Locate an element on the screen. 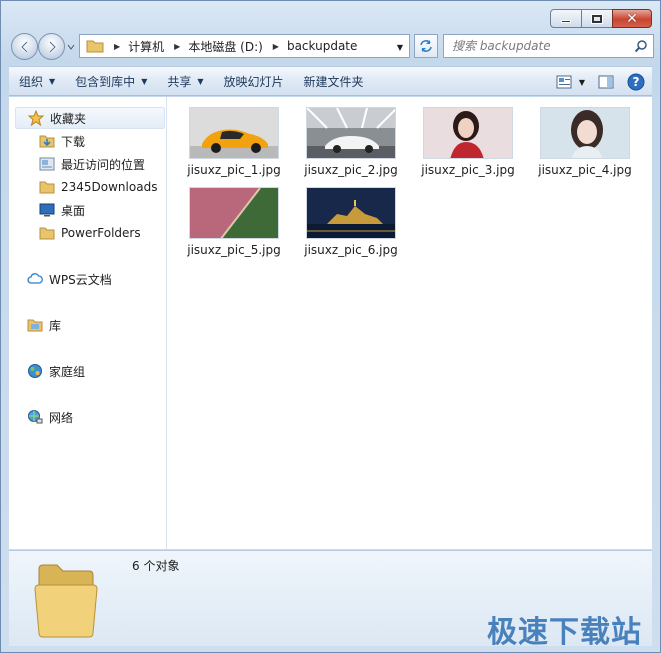  slideshow-button: 放映幻灯片 is located at coordinates (254, 81).